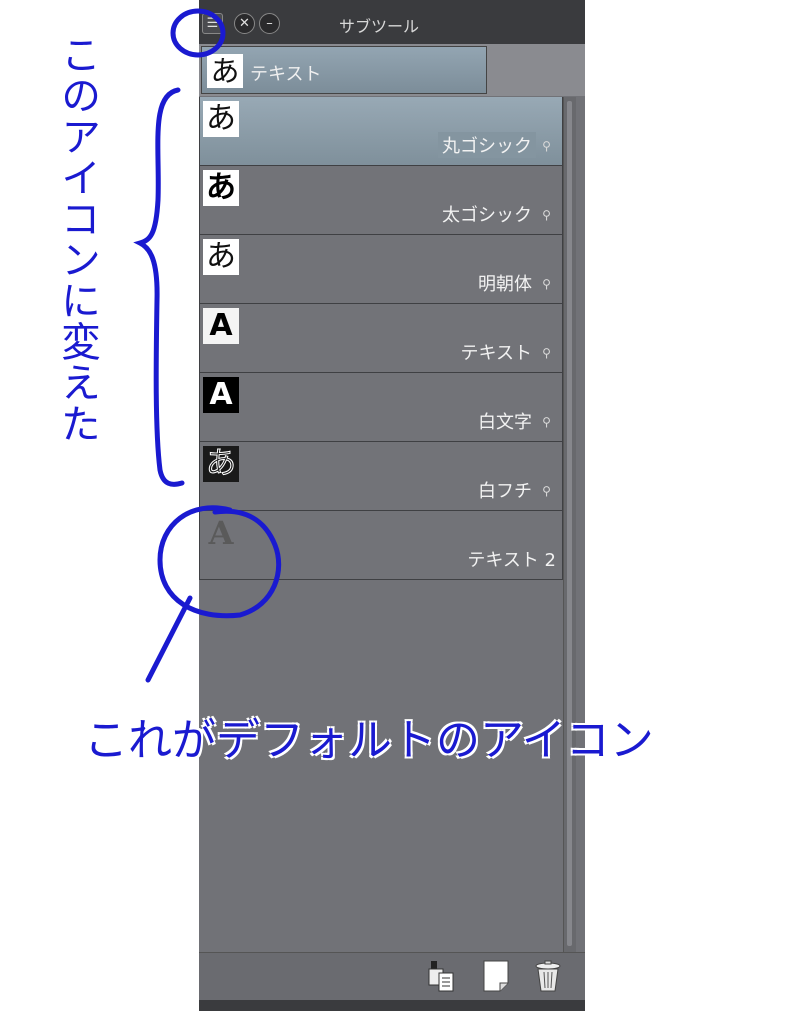  What do you see at coordinates (505, 422) in the screenshot?
I see `subtool-name: 白文字` at bounding box center [505, 422].